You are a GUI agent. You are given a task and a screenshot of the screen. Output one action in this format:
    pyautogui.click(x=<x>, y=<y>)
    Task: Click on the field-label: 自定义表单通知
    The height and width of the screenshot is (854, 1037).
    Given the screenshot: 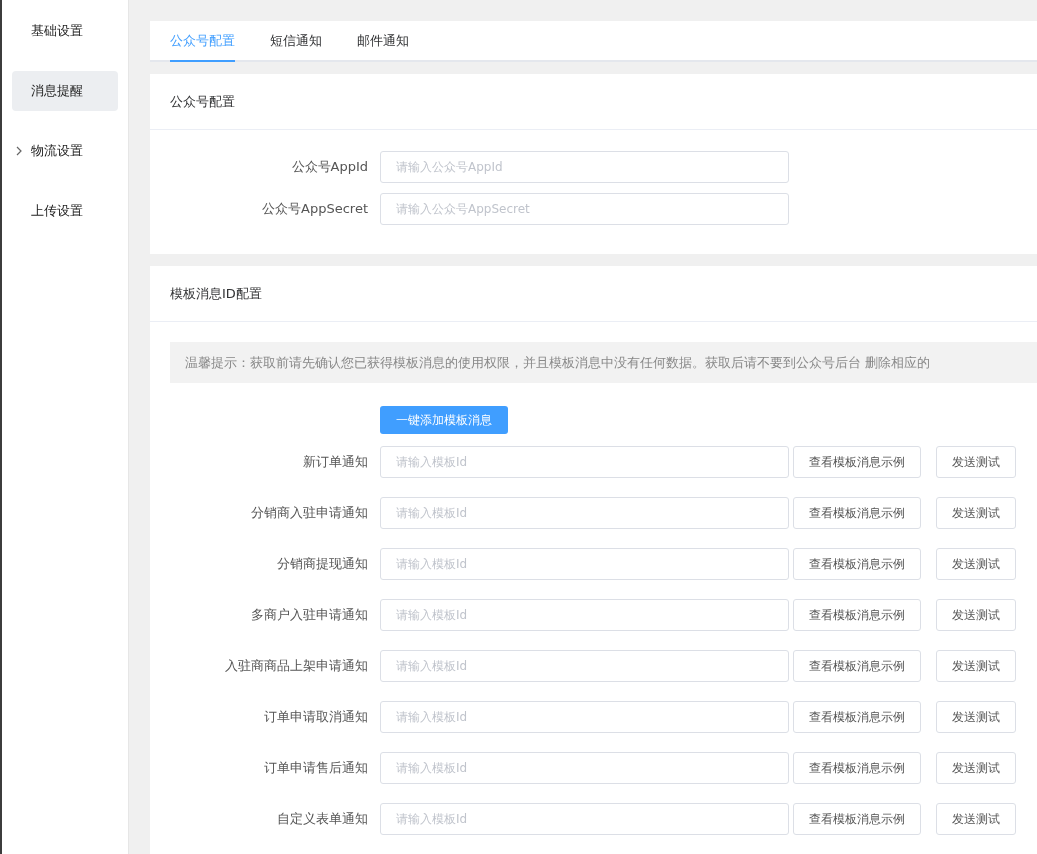 What is the action you would take?
    pyautogui.click(x=322, y=819)
    